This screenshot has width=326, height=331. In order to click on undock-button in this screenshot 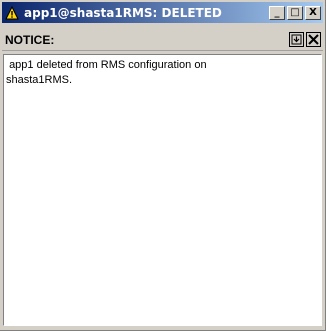, I will do `click(296, 39)`.